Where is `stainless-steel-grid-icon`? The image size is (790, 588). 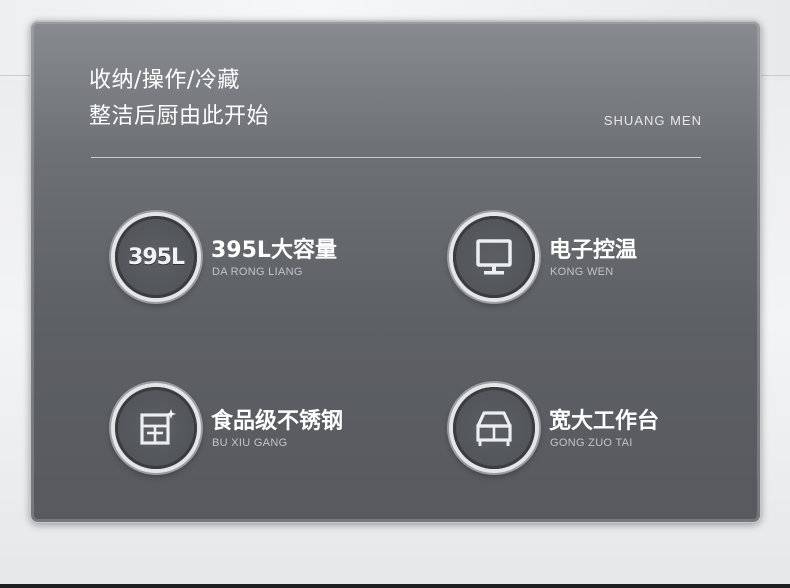 stainless-steel-grid-icon is located at coordinates (156, 428).